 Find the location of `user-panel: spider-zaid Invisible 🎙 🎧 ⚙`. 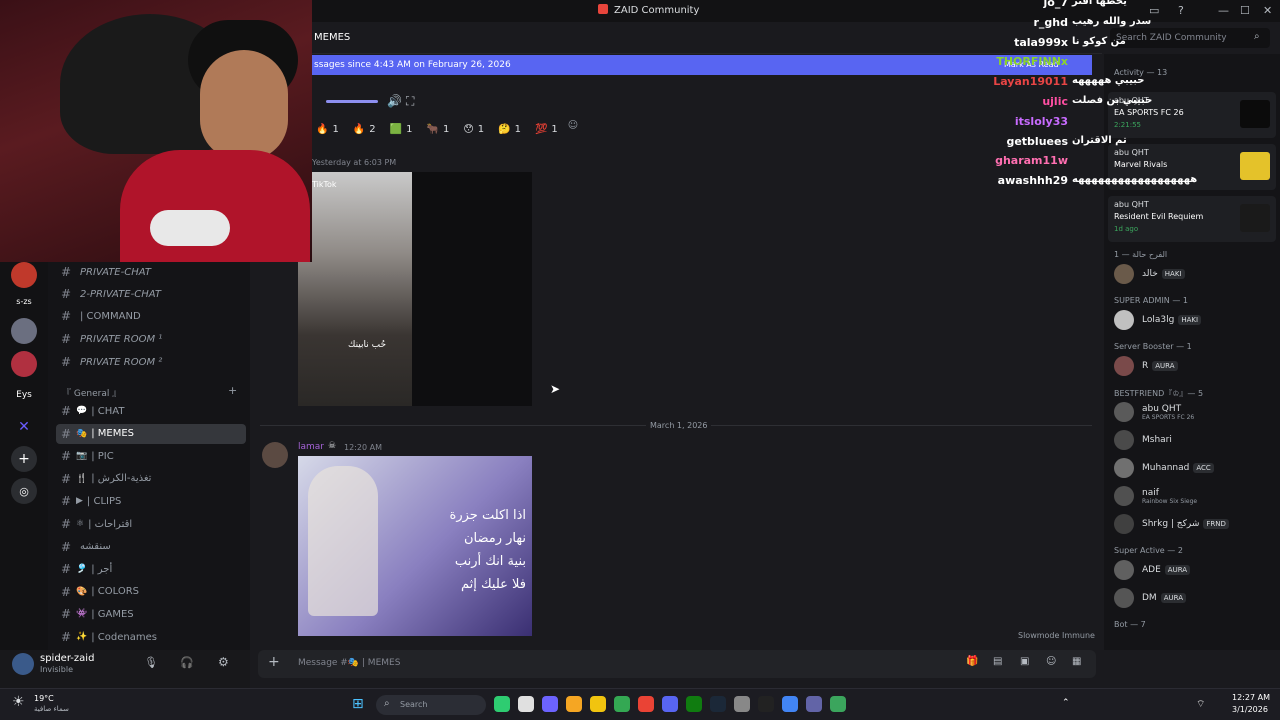

user-panel: spider-zaid Invisible 🎙 🎧 ⚙ is located at coordinates (125, 669).